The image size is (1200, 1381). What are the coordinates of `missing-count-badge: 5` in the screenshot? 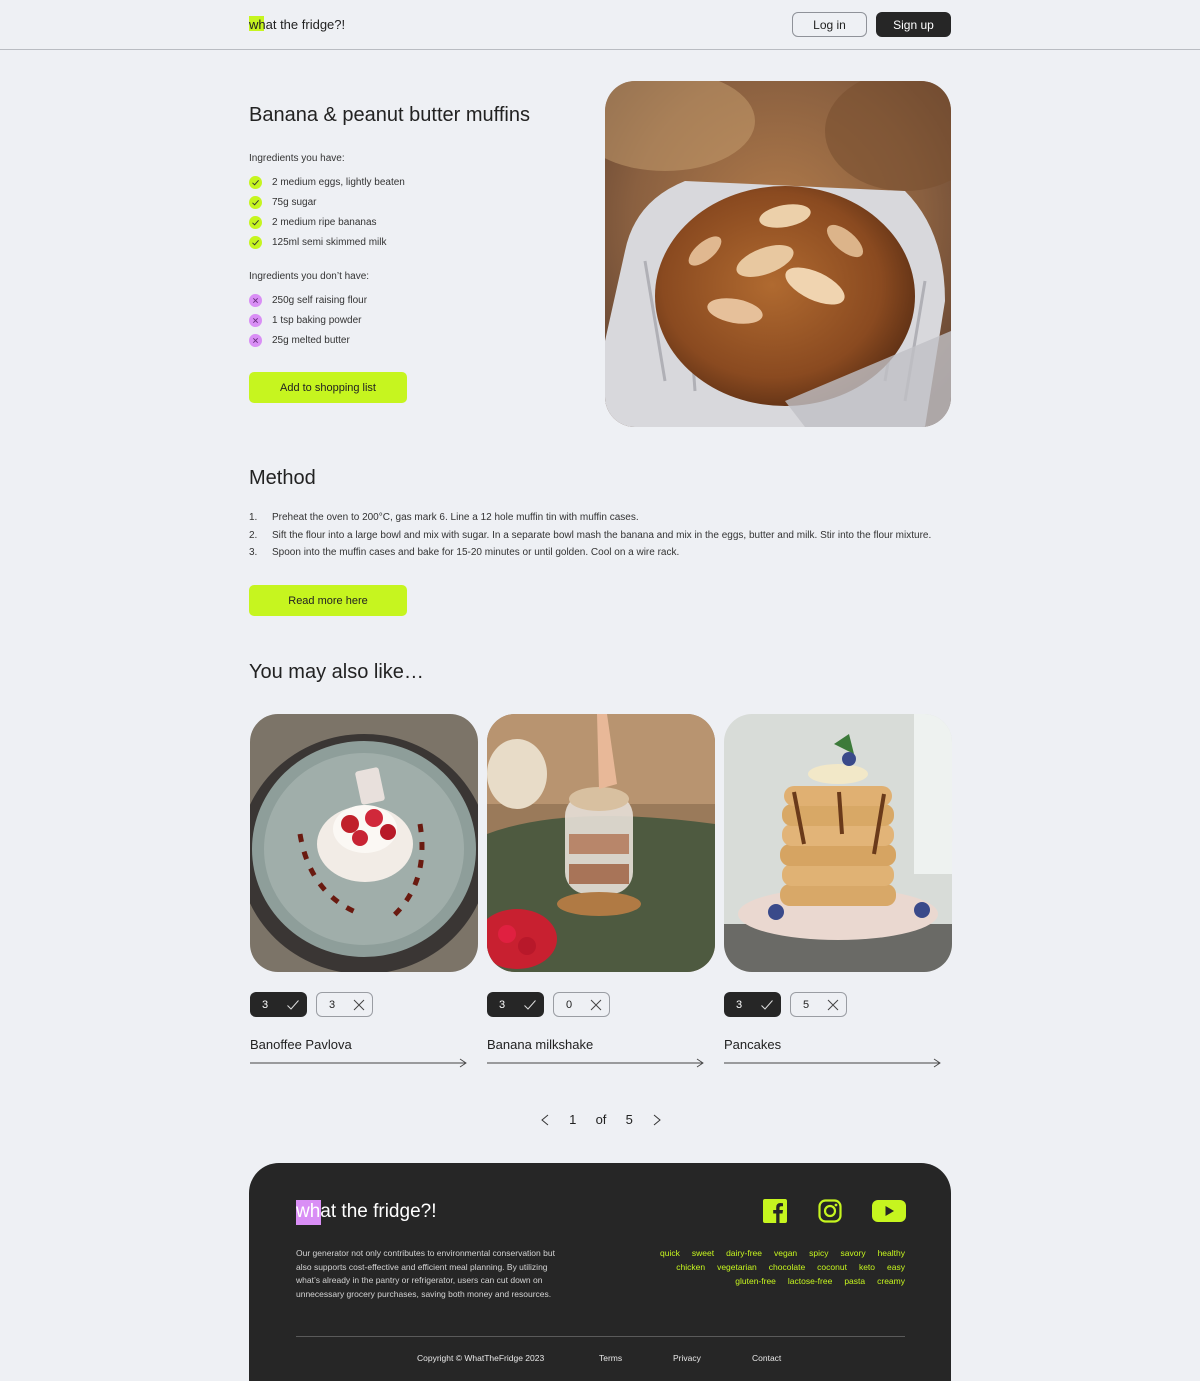 It's located at (818, 1004).